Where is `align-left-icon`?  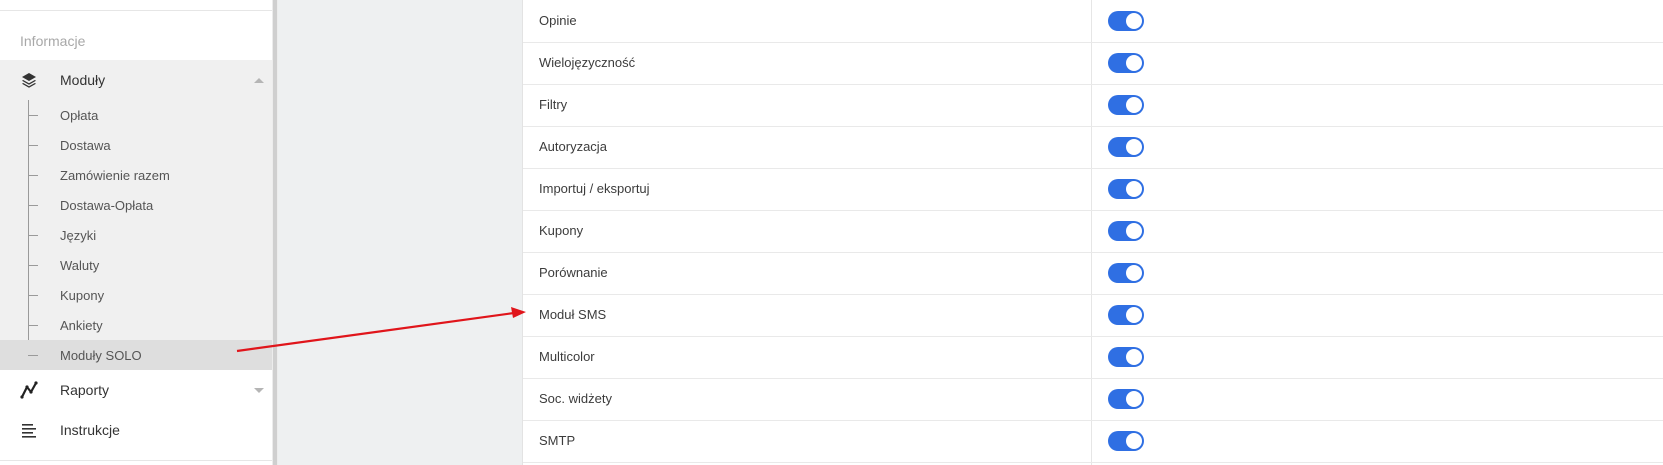 align-left-icon is located at coordinates (29, 430).